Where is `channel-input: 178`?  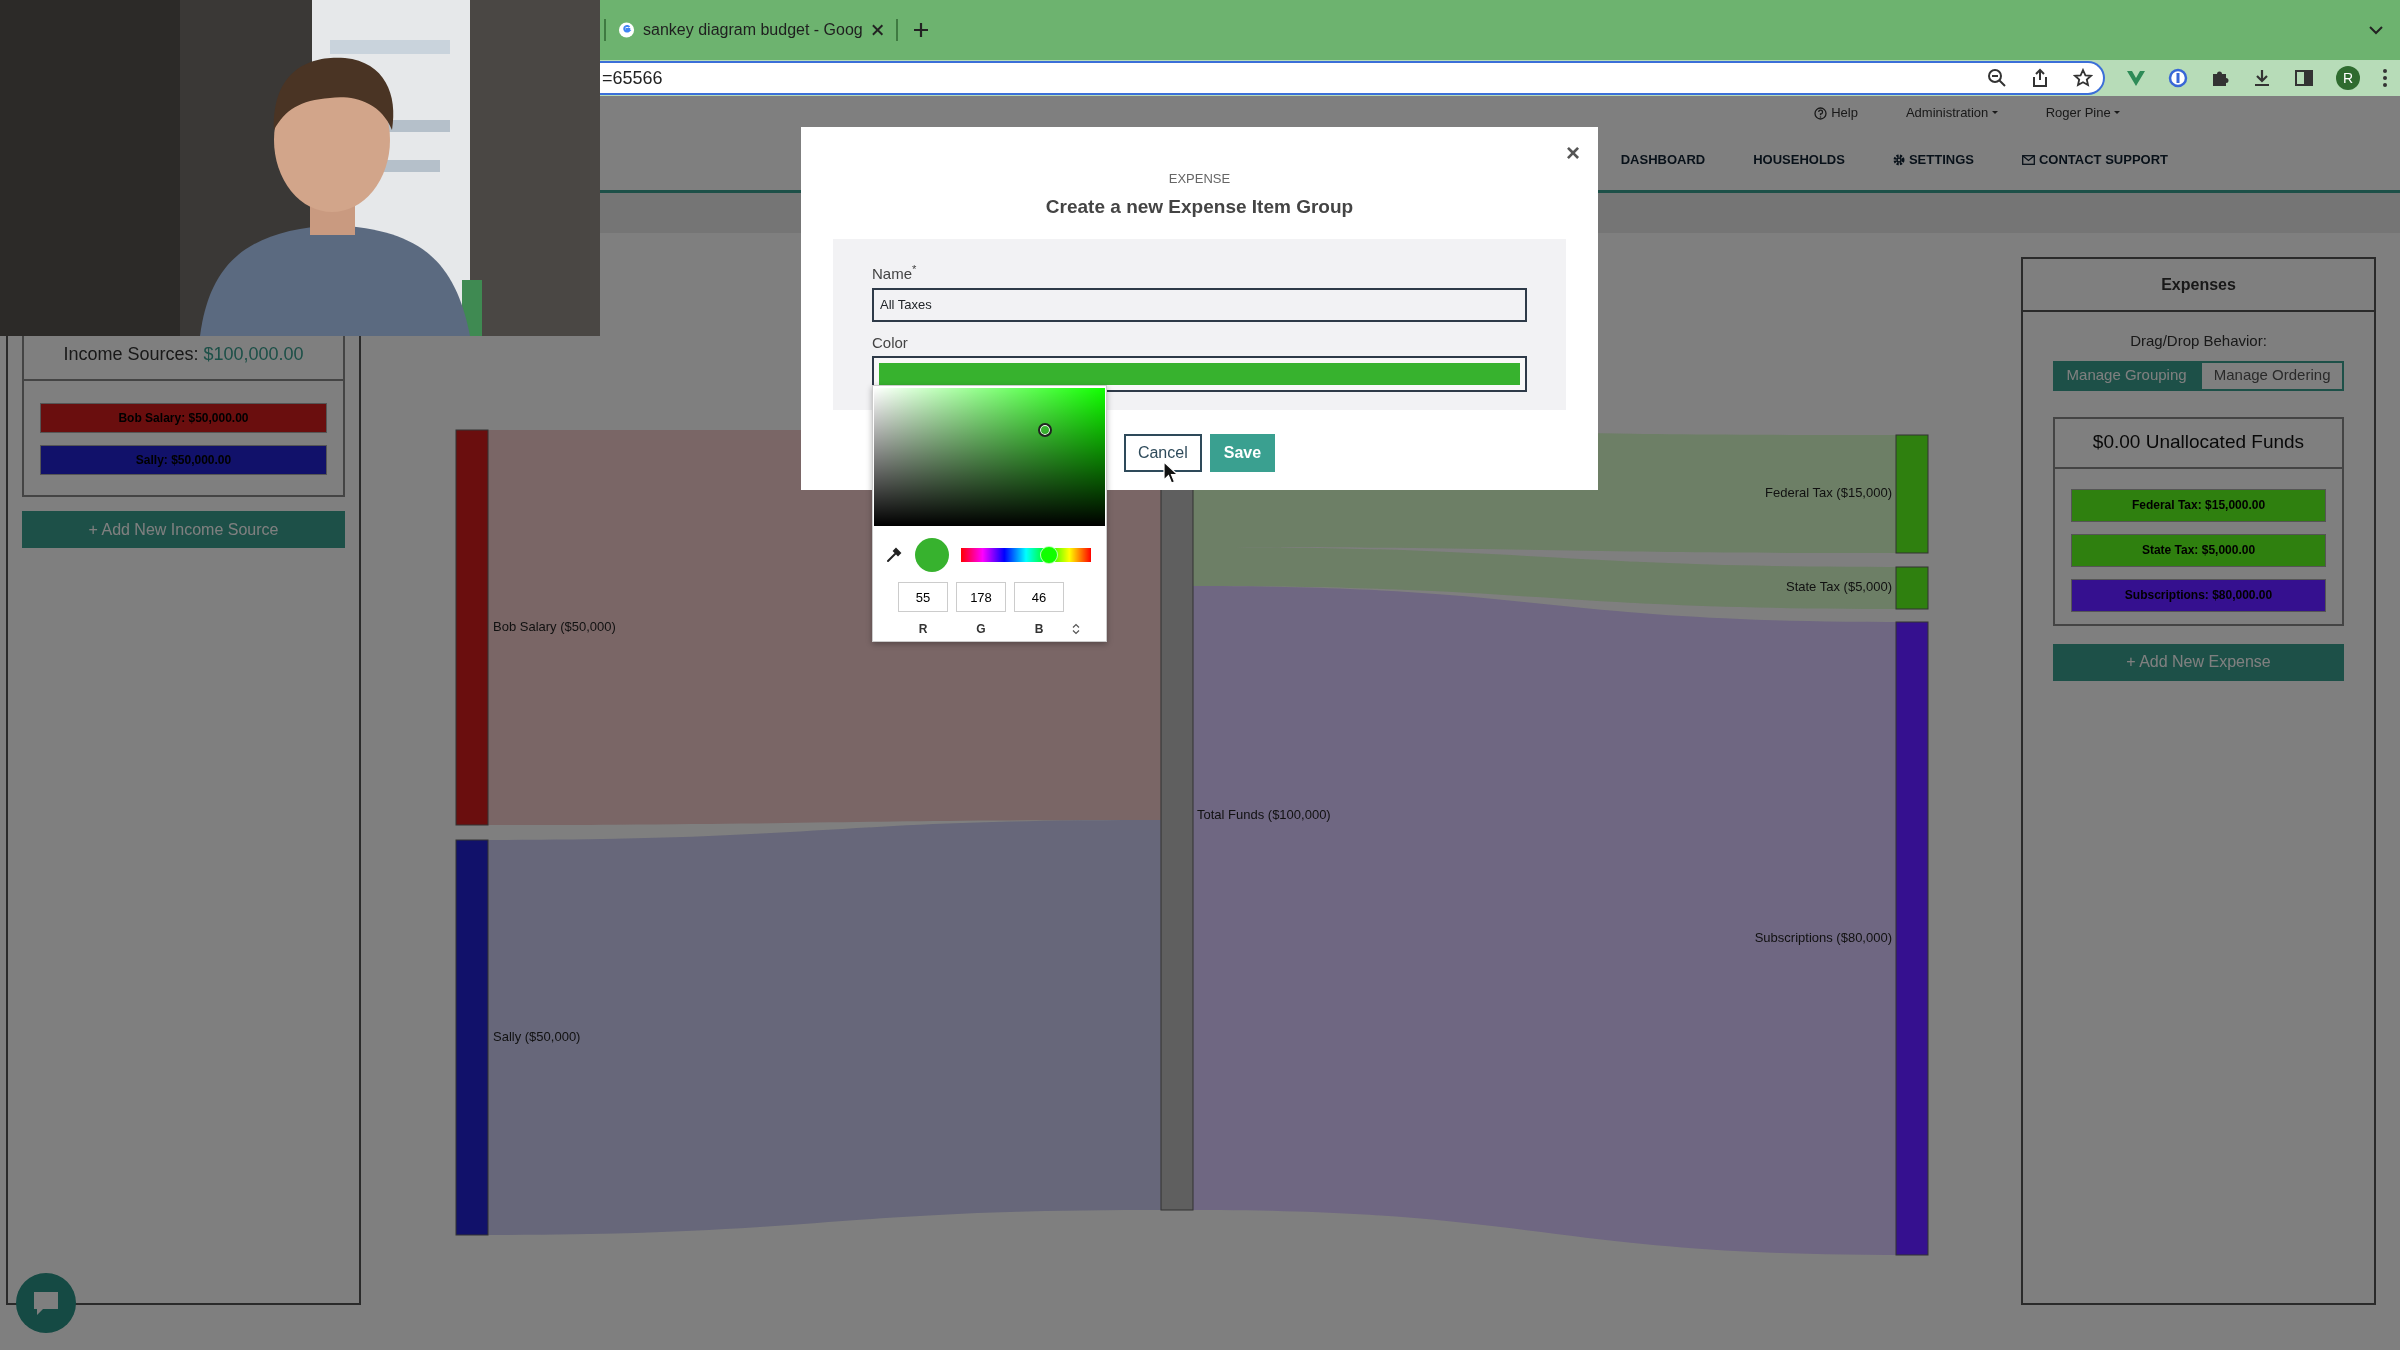
channel-input: 178 is located at coordinates (981, 597).